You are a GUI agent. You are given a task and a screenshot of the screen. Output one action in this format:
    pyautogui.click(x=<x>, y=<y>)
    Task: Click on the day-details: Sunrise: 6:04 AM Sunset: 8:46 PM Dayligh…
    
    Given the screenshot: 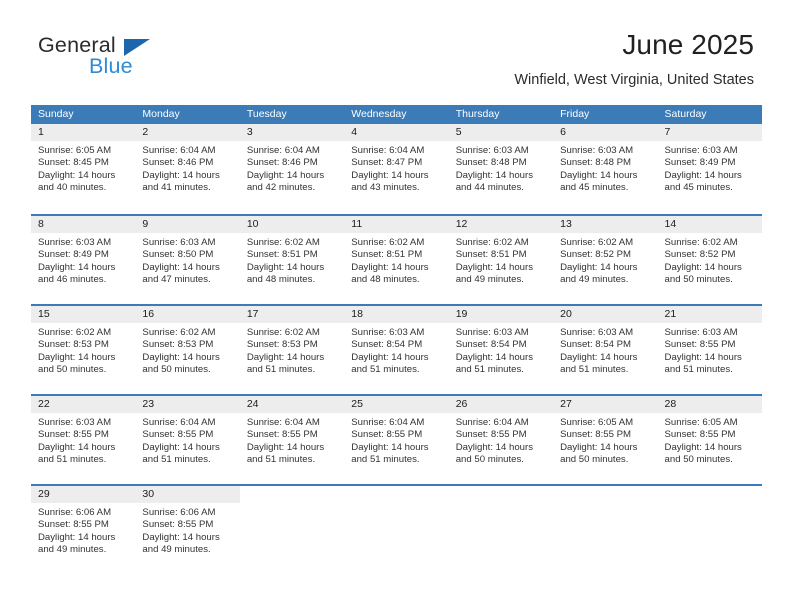 What is the action you would take?
    pyautogui.click(x=187, y=168)
    